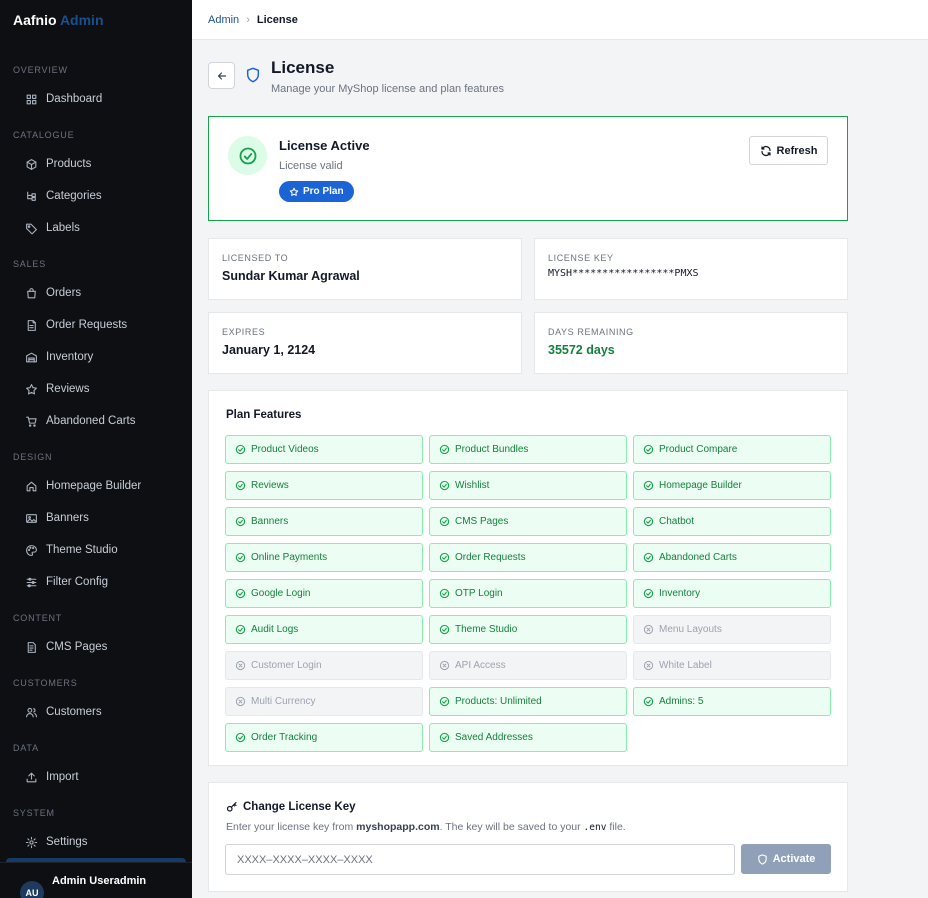 The width and height of the screenshot is (928, 898). I want to click on sidebar-item-label: Products, so click(69, 164).